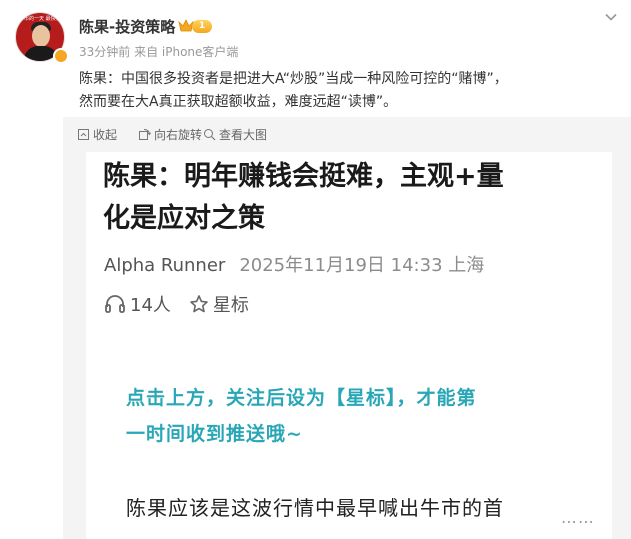 Image resolution: width=631 pixels, height=539 pixels. What do you see at coordinates (42, 38) in the screenshot?
I see `avatar: 牛市的一天 最快让你赚大钱` at bounding box center [42, 38].